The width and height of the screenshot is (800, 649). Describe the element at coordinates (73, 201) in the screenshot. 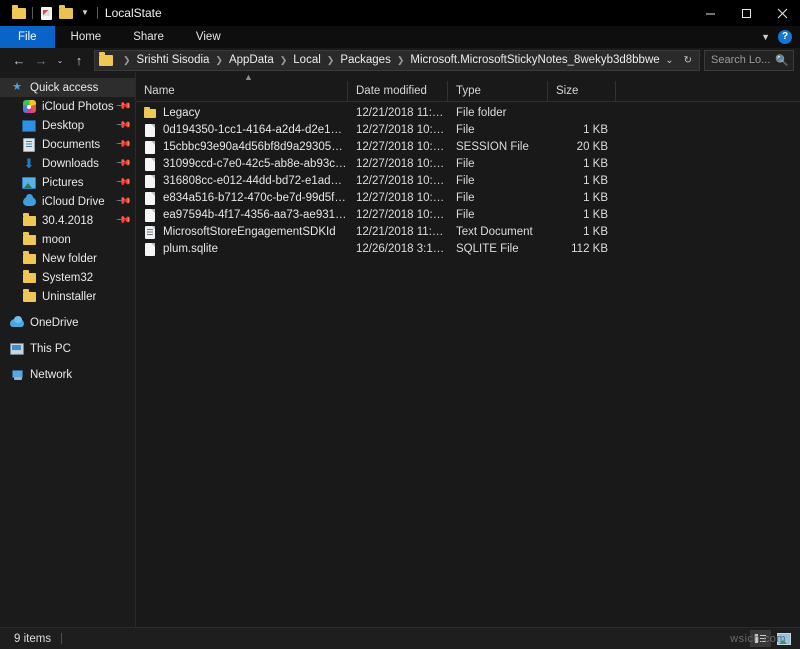

I see `sidebar-item-label: iCloud Drive` at that location.